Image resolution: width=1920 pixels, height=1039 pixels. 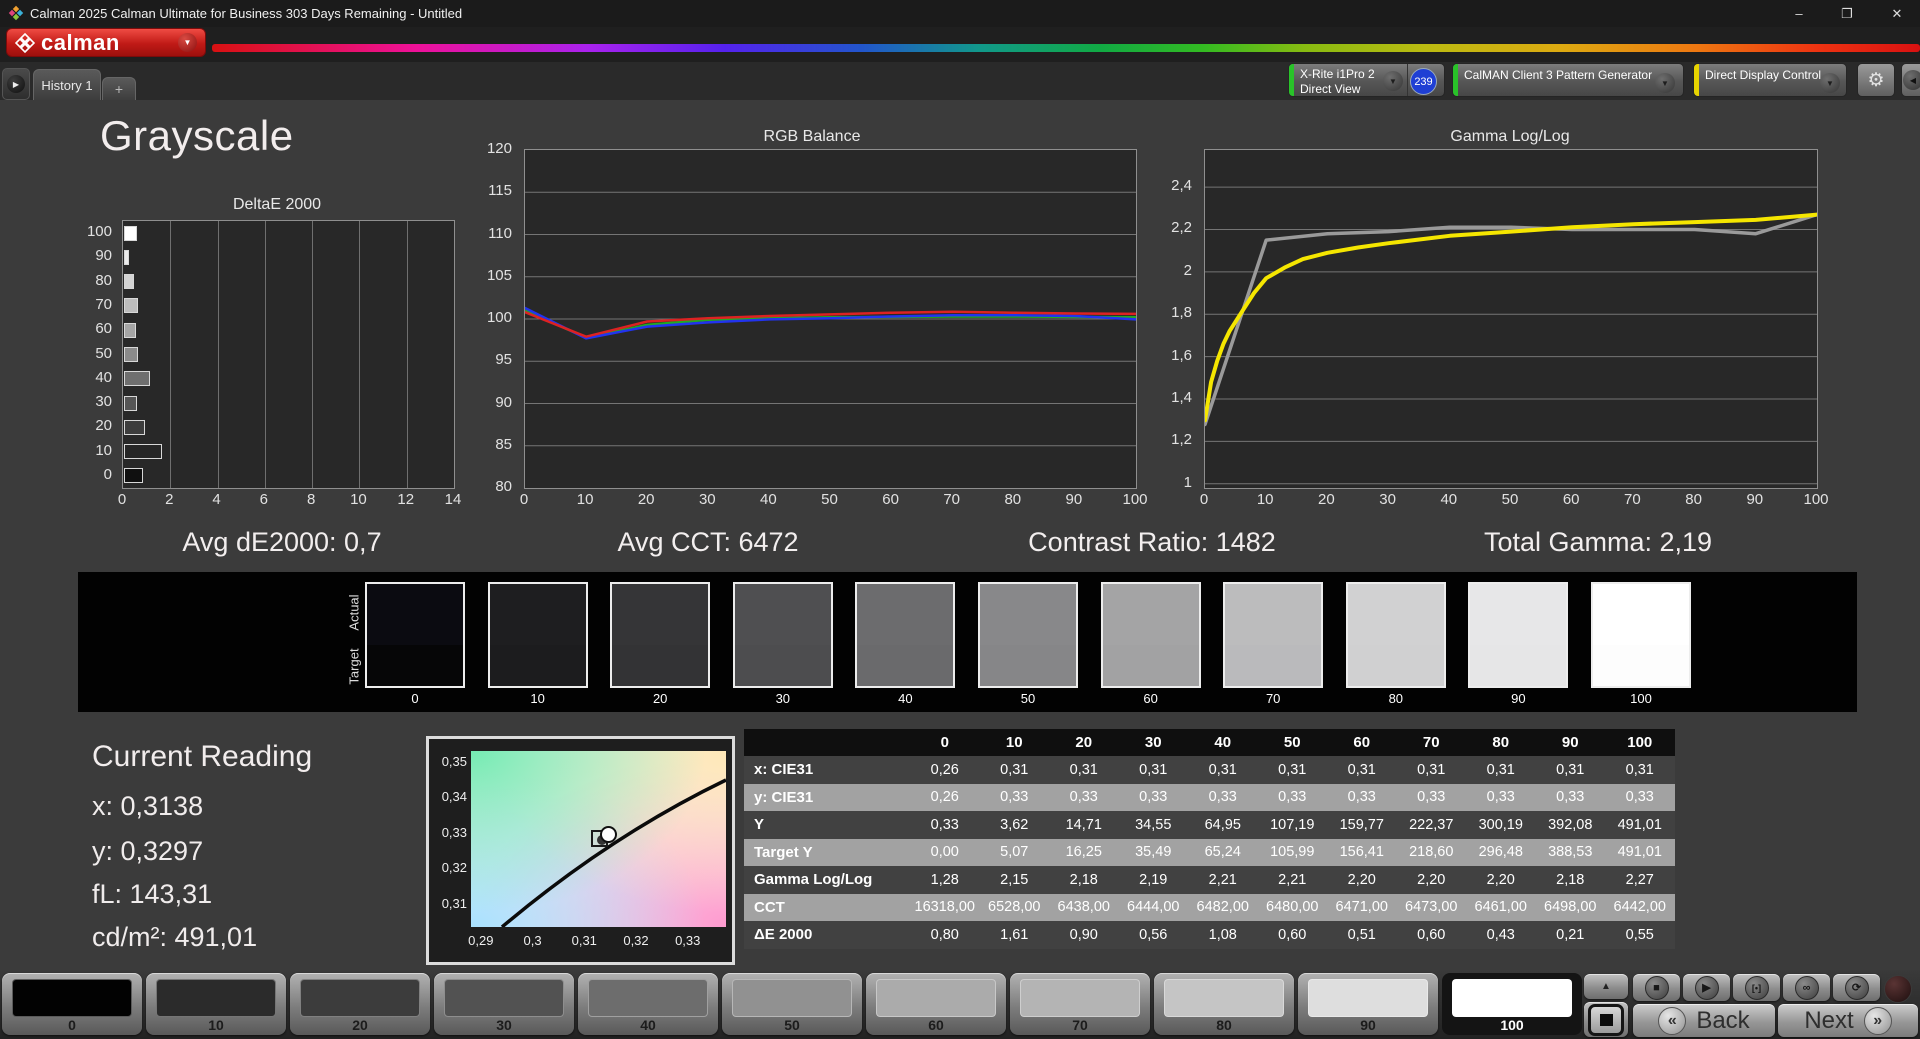 What do you see at coordinates (1672, 1020) in the screenshot?
I see `back-chevron-icon: «` at bounding box center [1672, 1020].